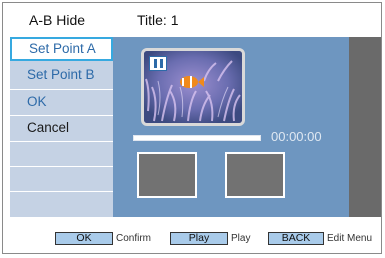 This screenshot has width=385, height=258. What do you see at coordinates (193, 87) in the screenshot?
I see `video-preview` at bounding box center [193, 87].